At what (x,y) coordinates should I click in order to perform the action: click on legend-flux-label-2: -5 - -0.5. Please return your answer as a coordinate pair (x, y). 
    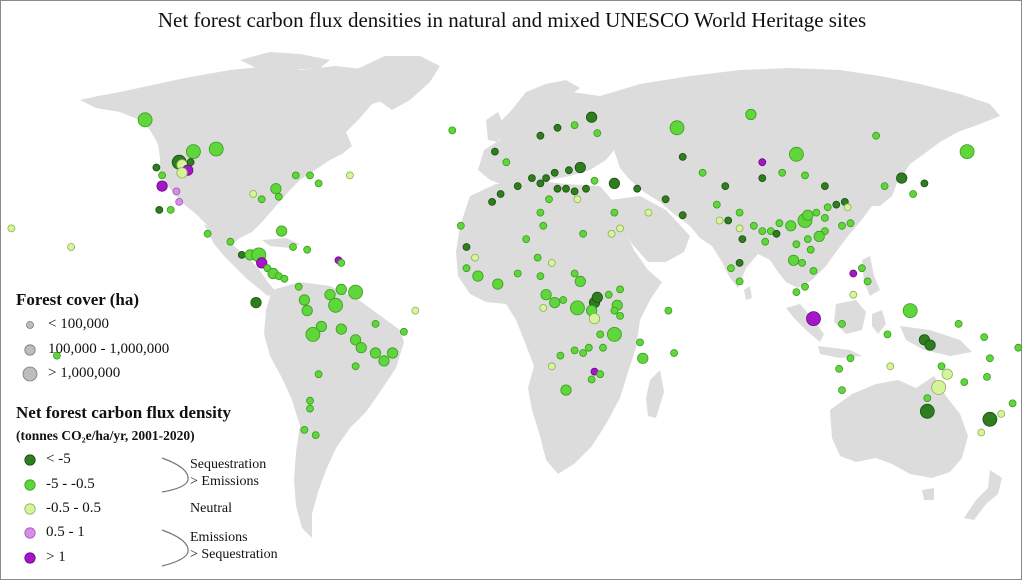
    Looking at the image, I should click on (70, 484).